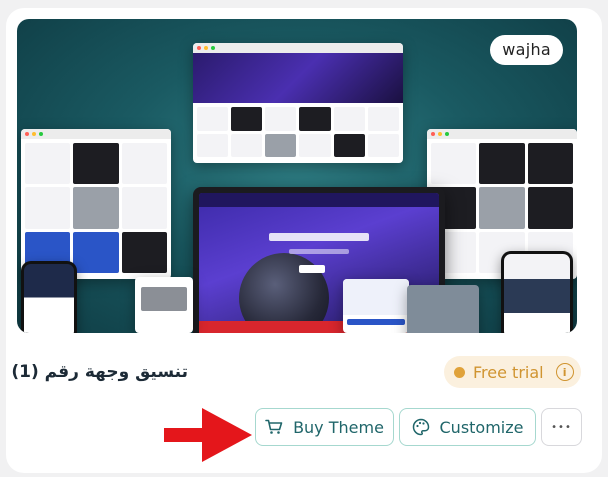 The height and width of the screenshot is (477, 608). I want to click on buy-theme-button: Buy Theme, so click(324, 427).